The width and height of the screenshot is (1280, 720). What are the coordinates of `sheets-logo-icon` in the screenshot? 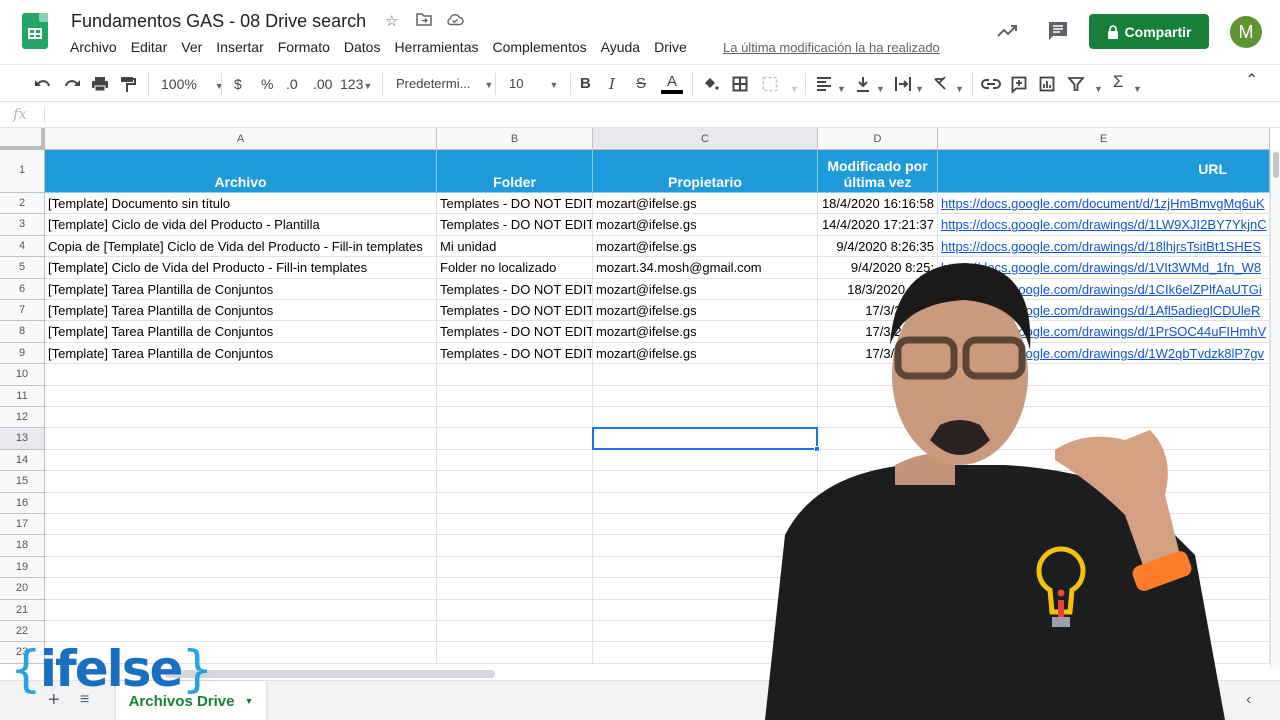 It's located at (35, 31).